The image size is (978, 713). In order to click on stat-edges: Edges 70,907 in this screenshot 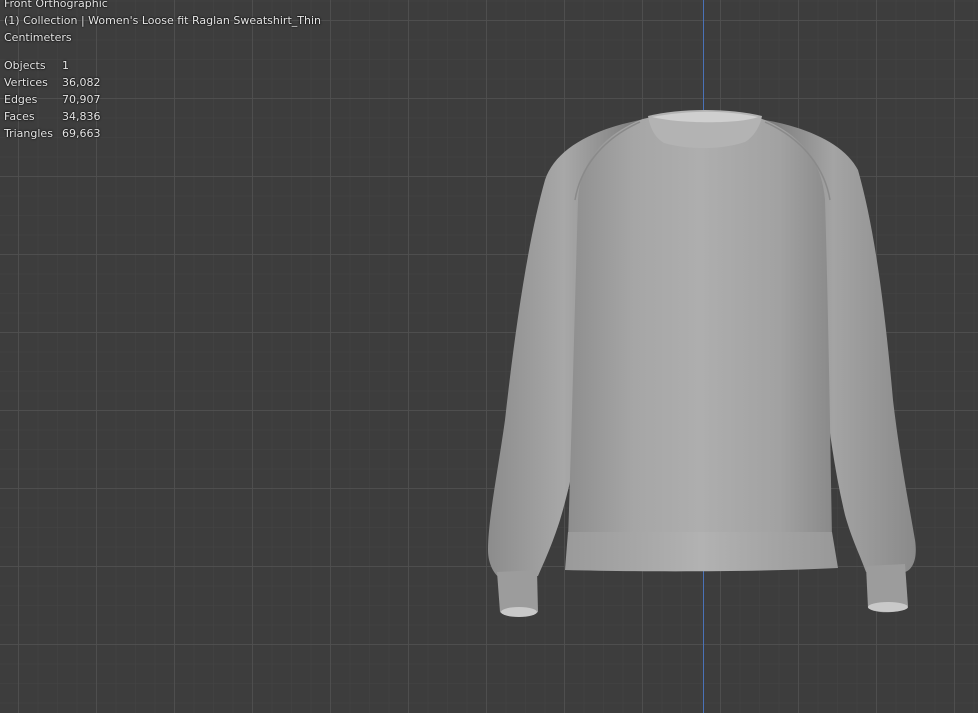, I will do `click(162, 99)`.